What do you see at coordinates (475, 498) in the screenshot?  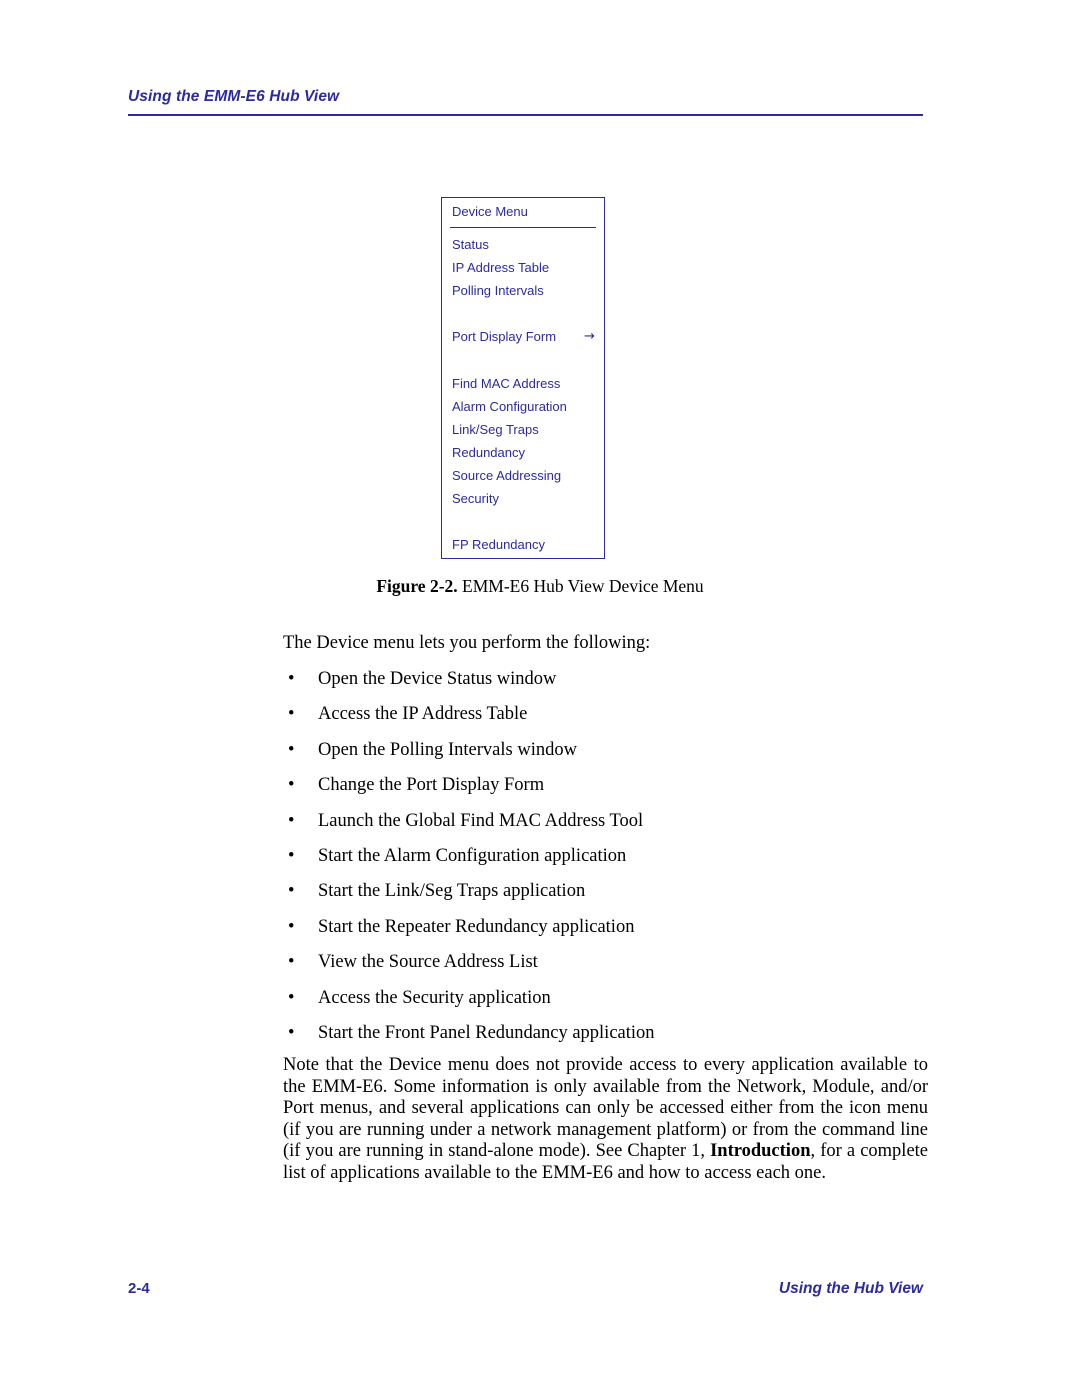 I see `menu-item-security: Security` at bounding box center [475, 498].